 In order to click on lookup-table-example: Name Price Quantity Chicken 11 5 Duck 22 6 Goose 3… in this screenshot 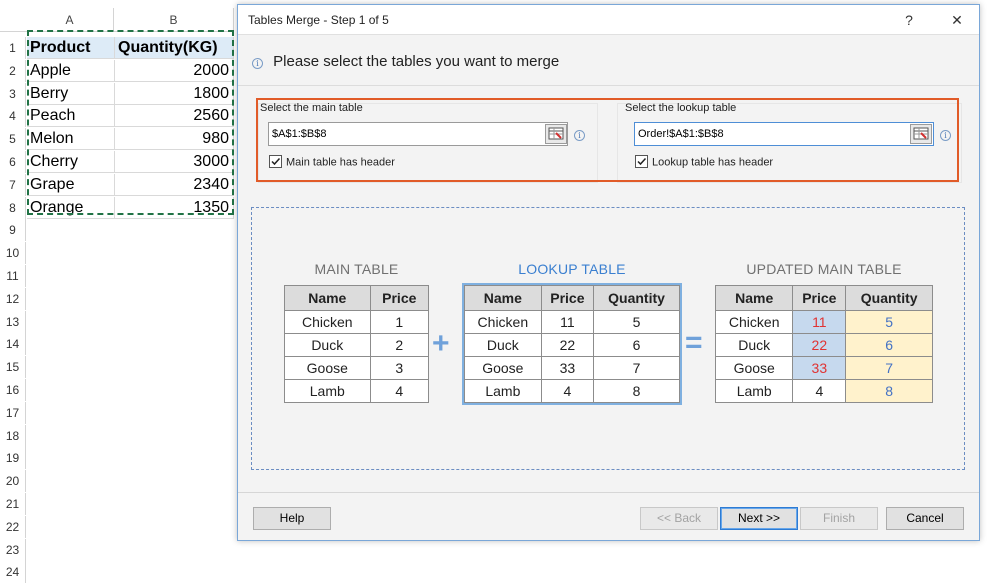, I will do `click(572, 344)`.